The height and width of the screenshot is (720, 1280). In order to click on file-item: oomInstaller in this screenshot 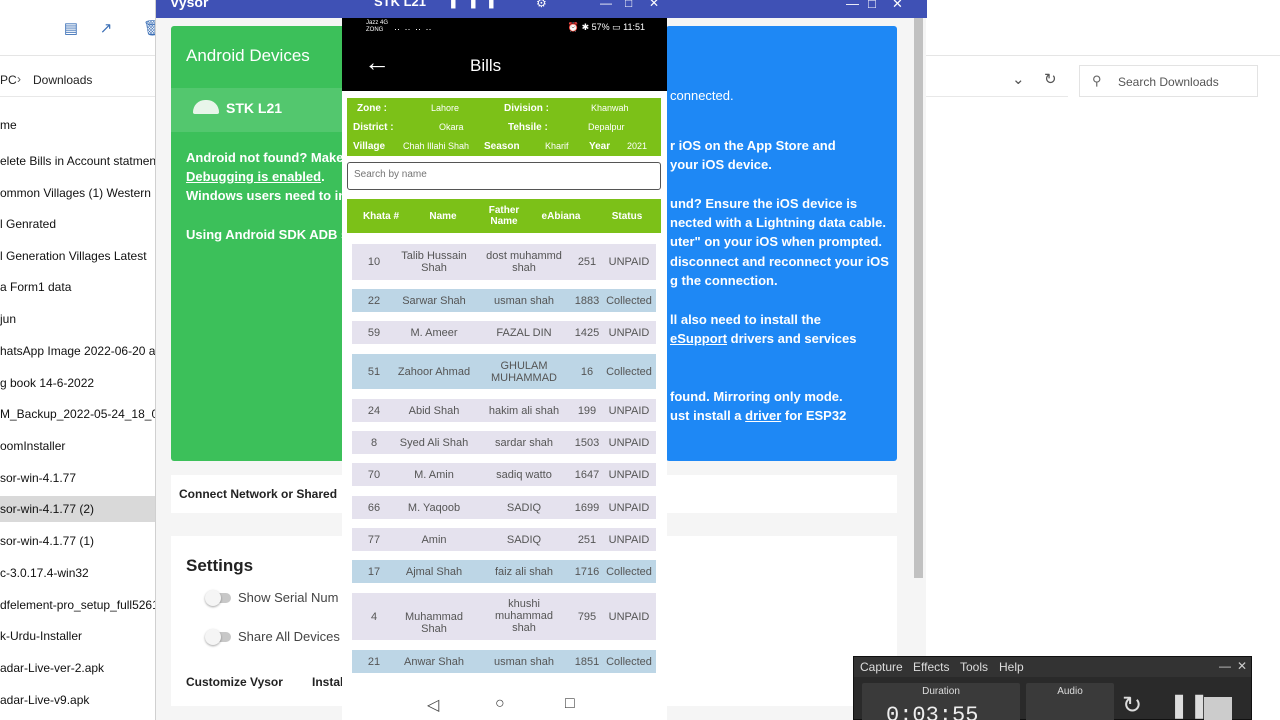, I will do `click(78, 446)`.